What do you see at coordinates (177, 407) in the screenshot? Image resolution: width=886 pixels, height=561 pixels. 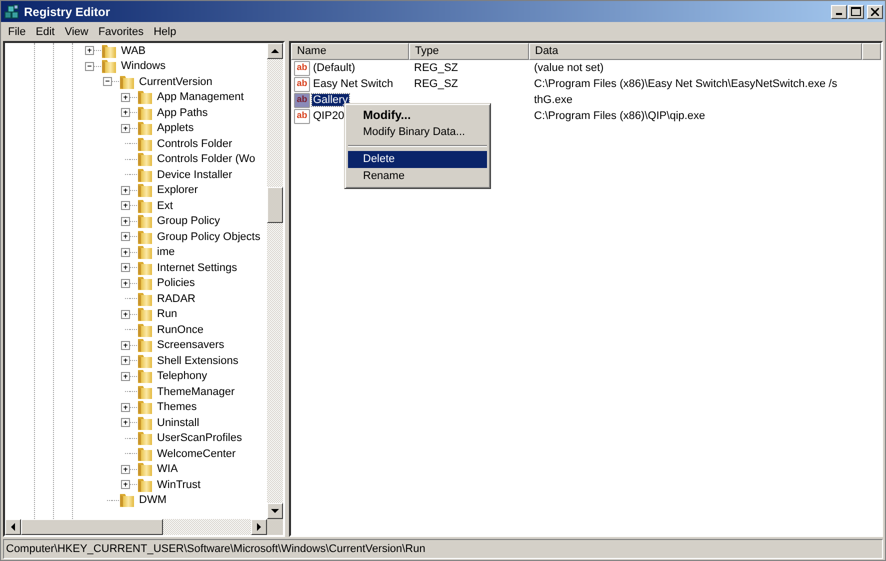 I see `tree-item: Themes` at bounding box center [177, 407].